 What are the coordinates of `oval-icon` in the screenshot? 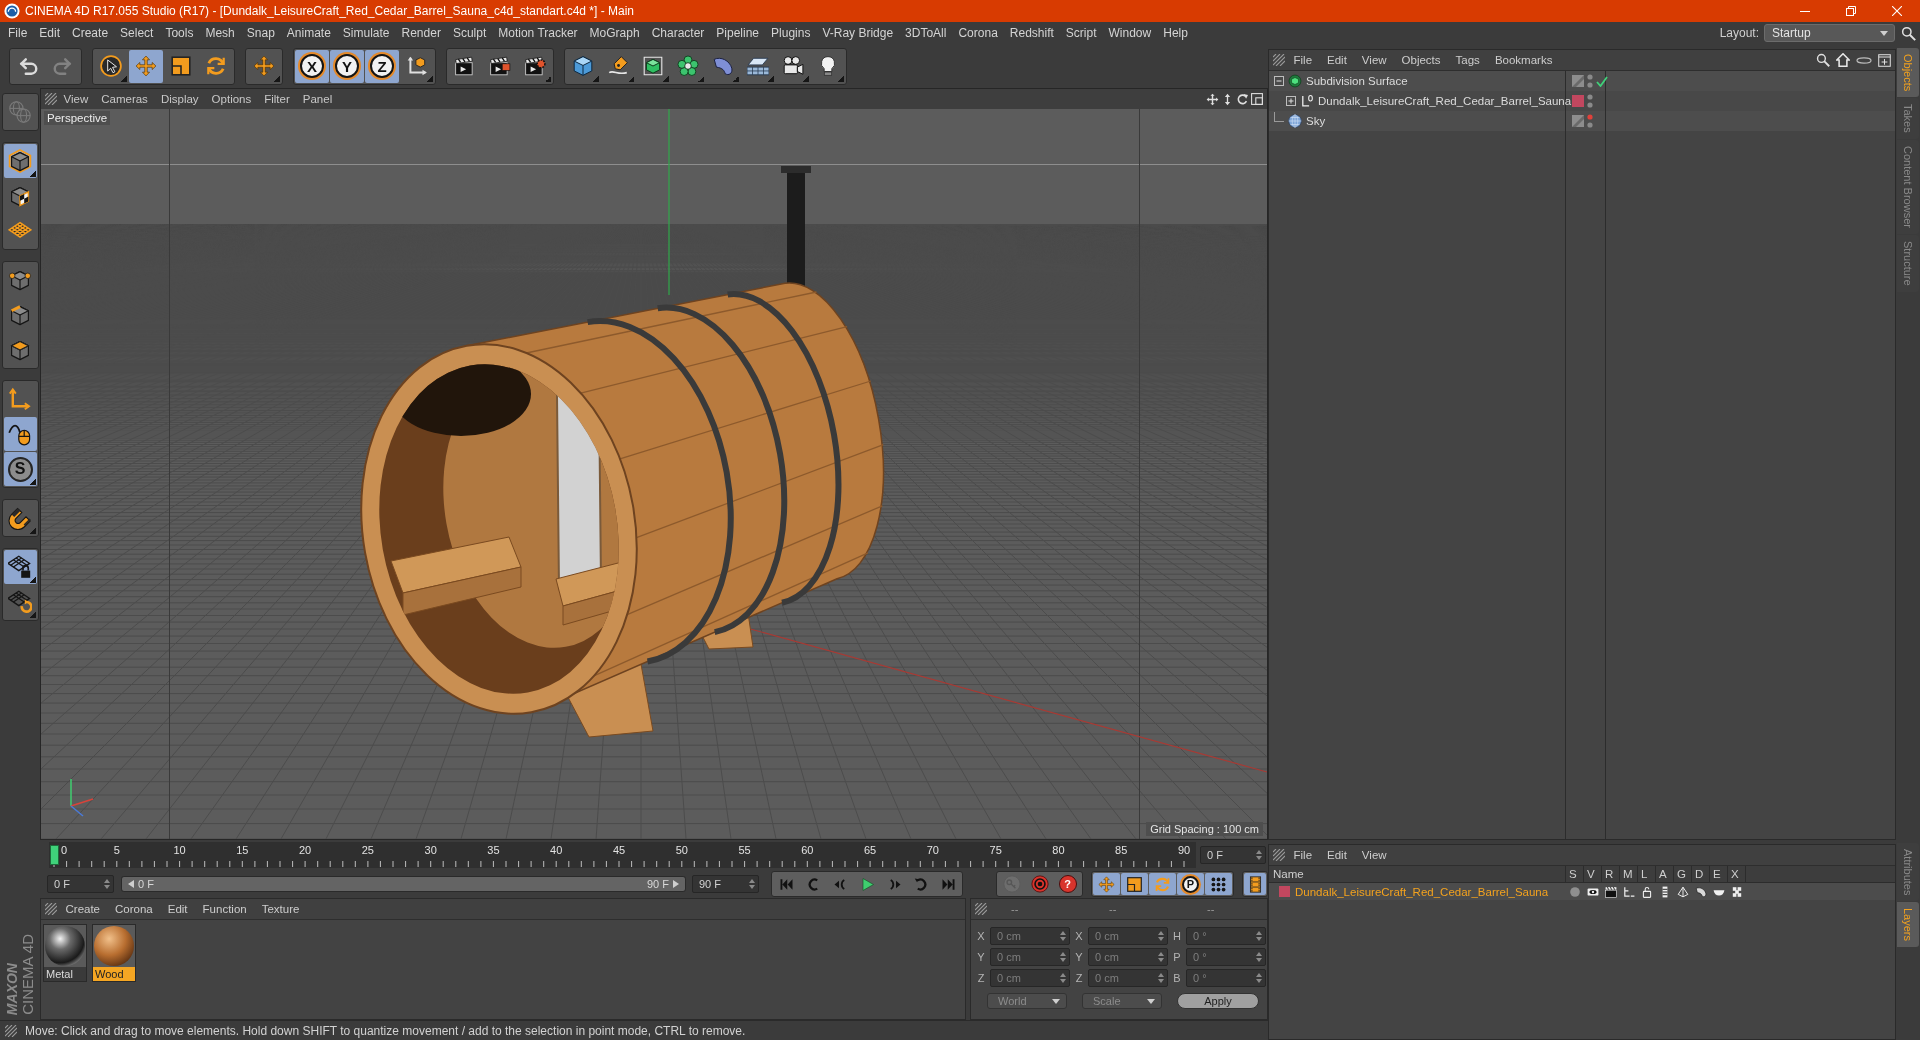 It's located at (1864, 60).